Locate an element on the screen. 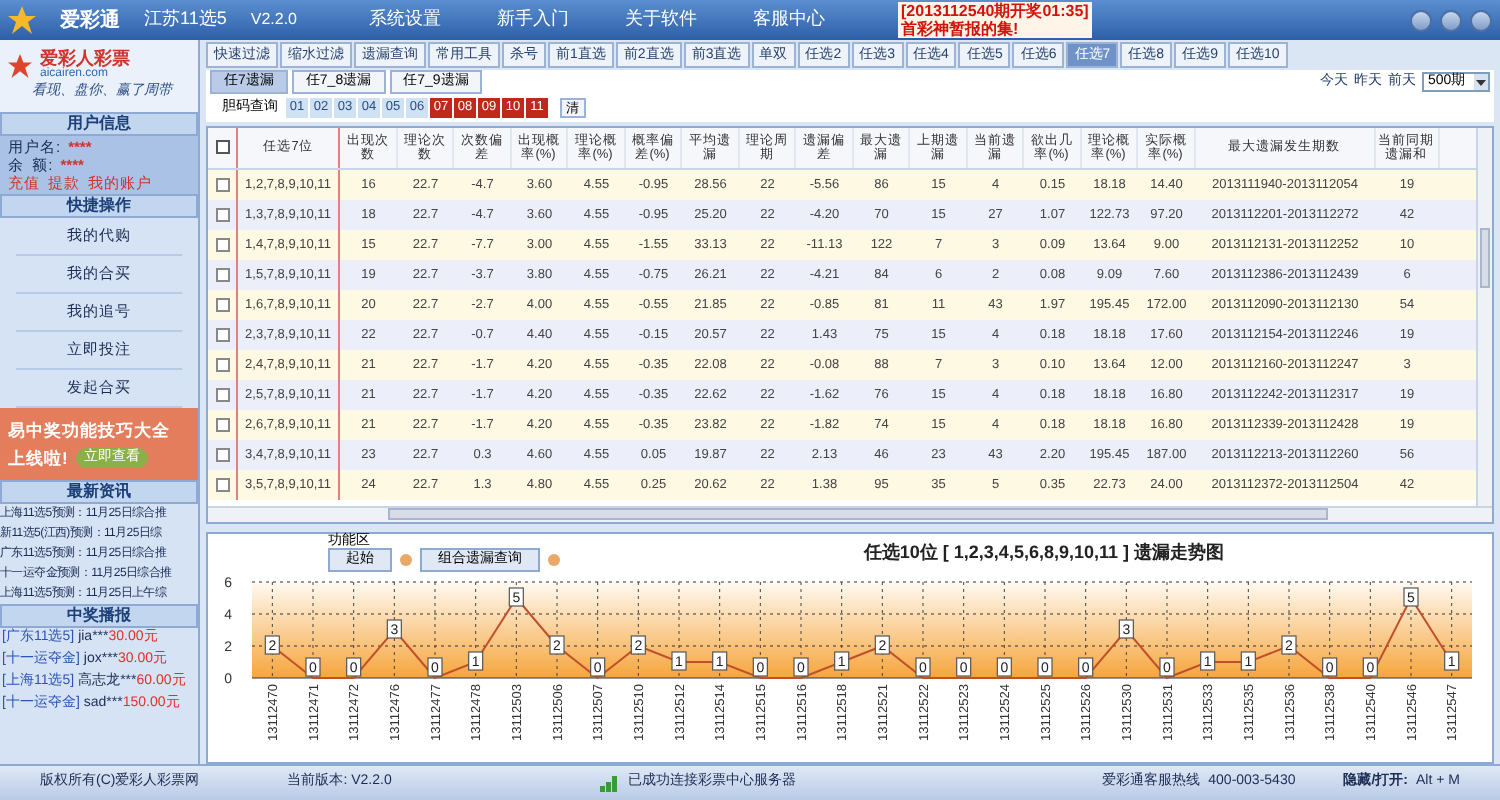  select-all-checkbox is located at coordinates (222, 147).